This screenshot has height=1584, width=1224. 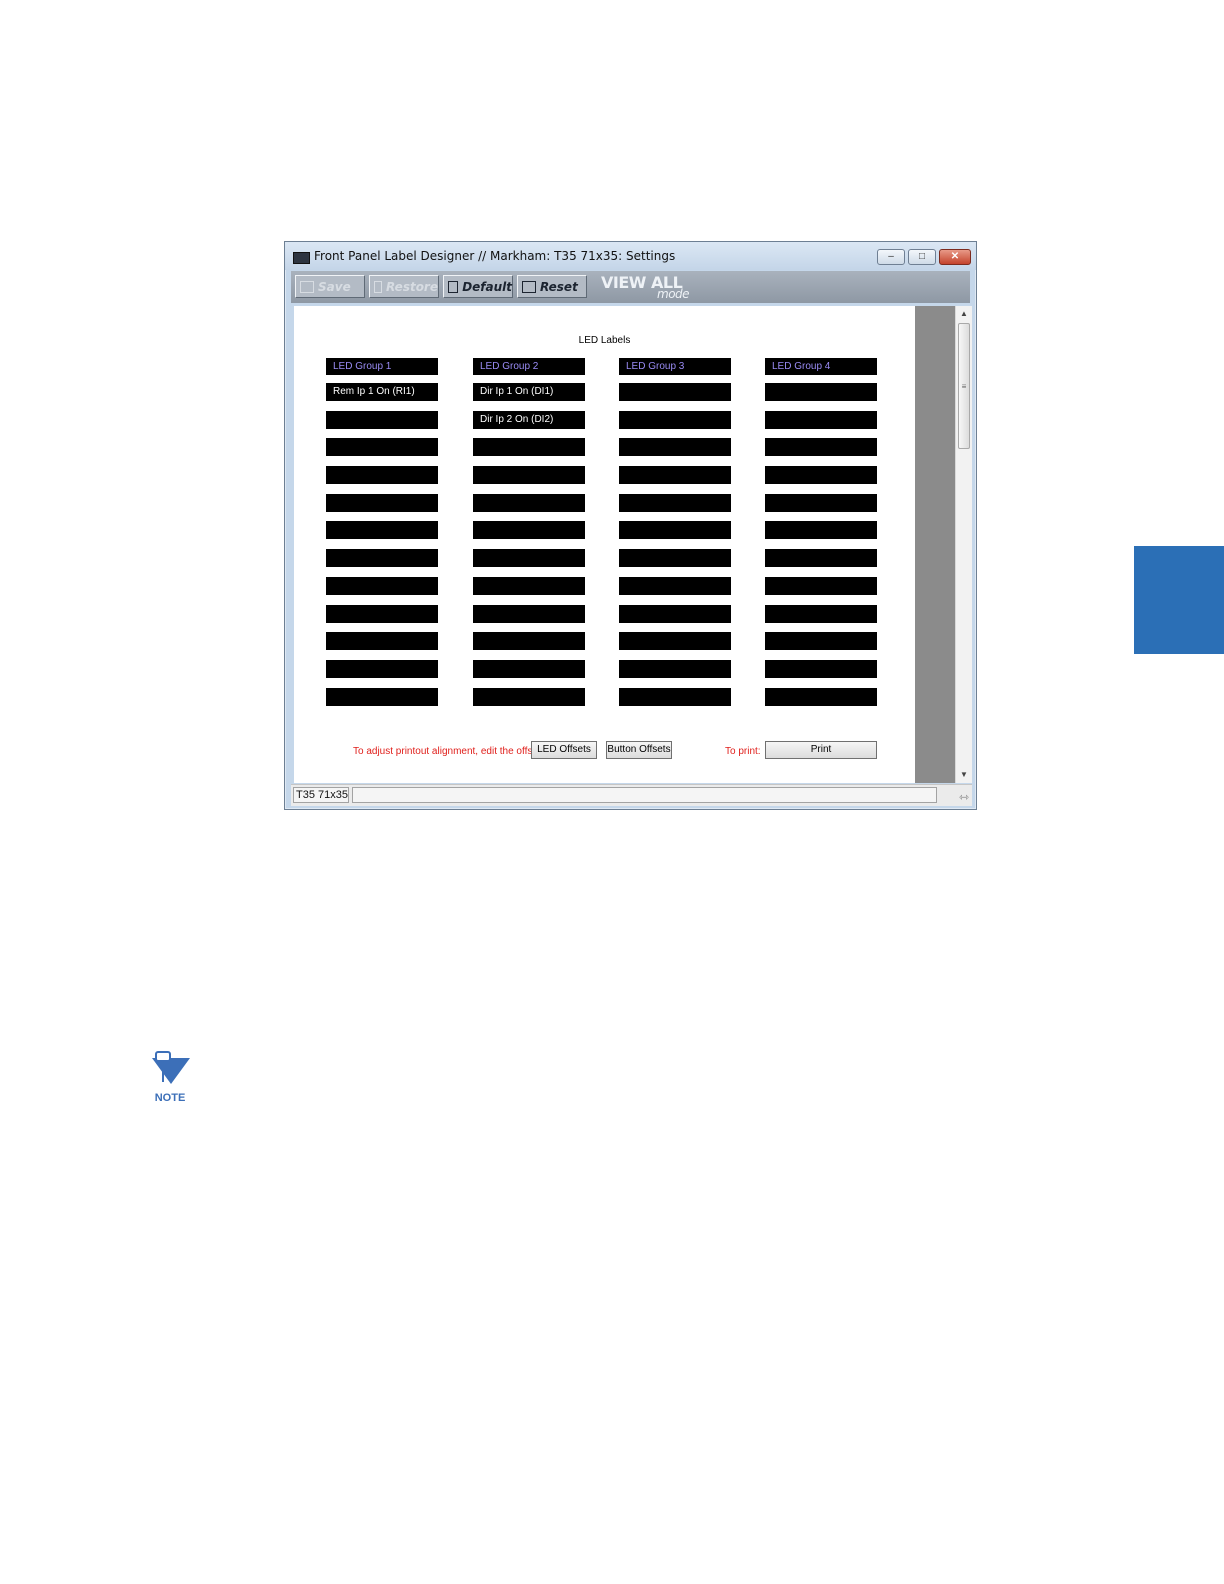 I want to click on close-button: ✕, so click(x=955, y=257).